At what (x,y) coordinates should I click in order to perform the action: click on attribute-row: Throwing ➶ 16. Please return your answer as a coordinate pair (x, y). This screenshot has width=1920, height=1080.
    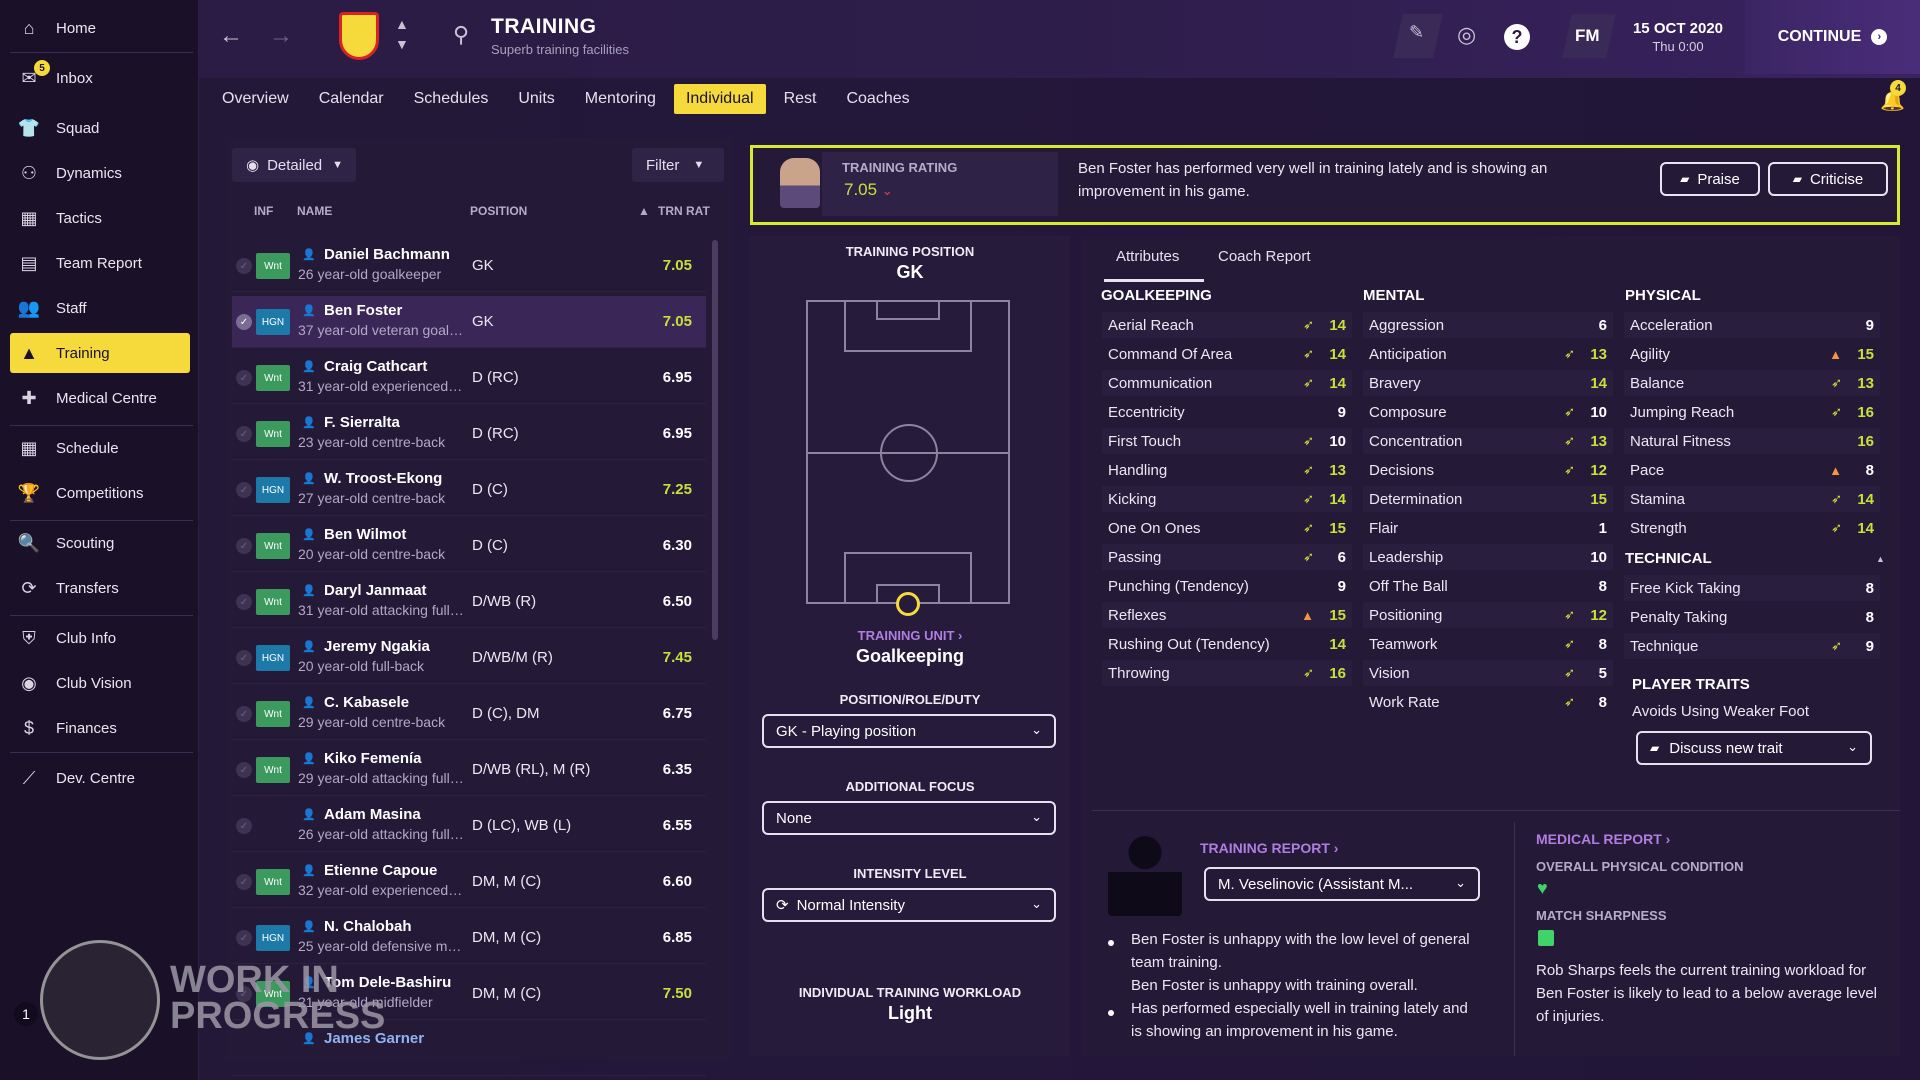
    Looking at the image, I should click on (1227, 673).